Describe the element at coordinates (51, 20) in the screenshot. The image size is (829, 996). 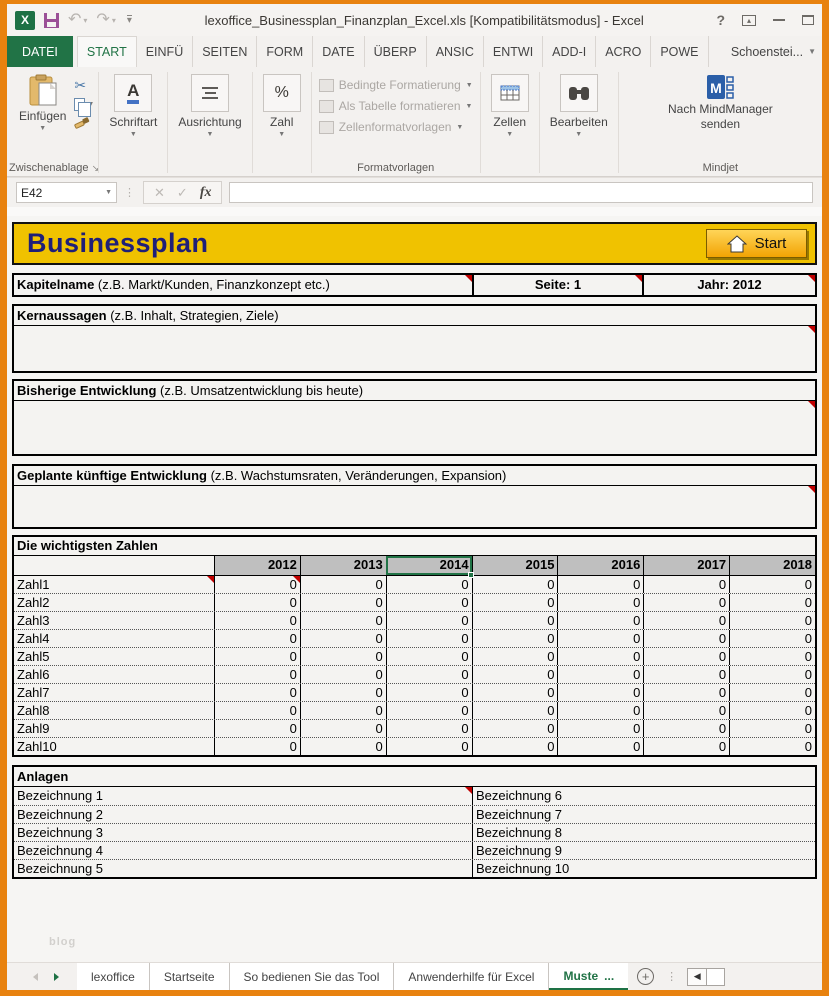
I see `save-icon` at that location.